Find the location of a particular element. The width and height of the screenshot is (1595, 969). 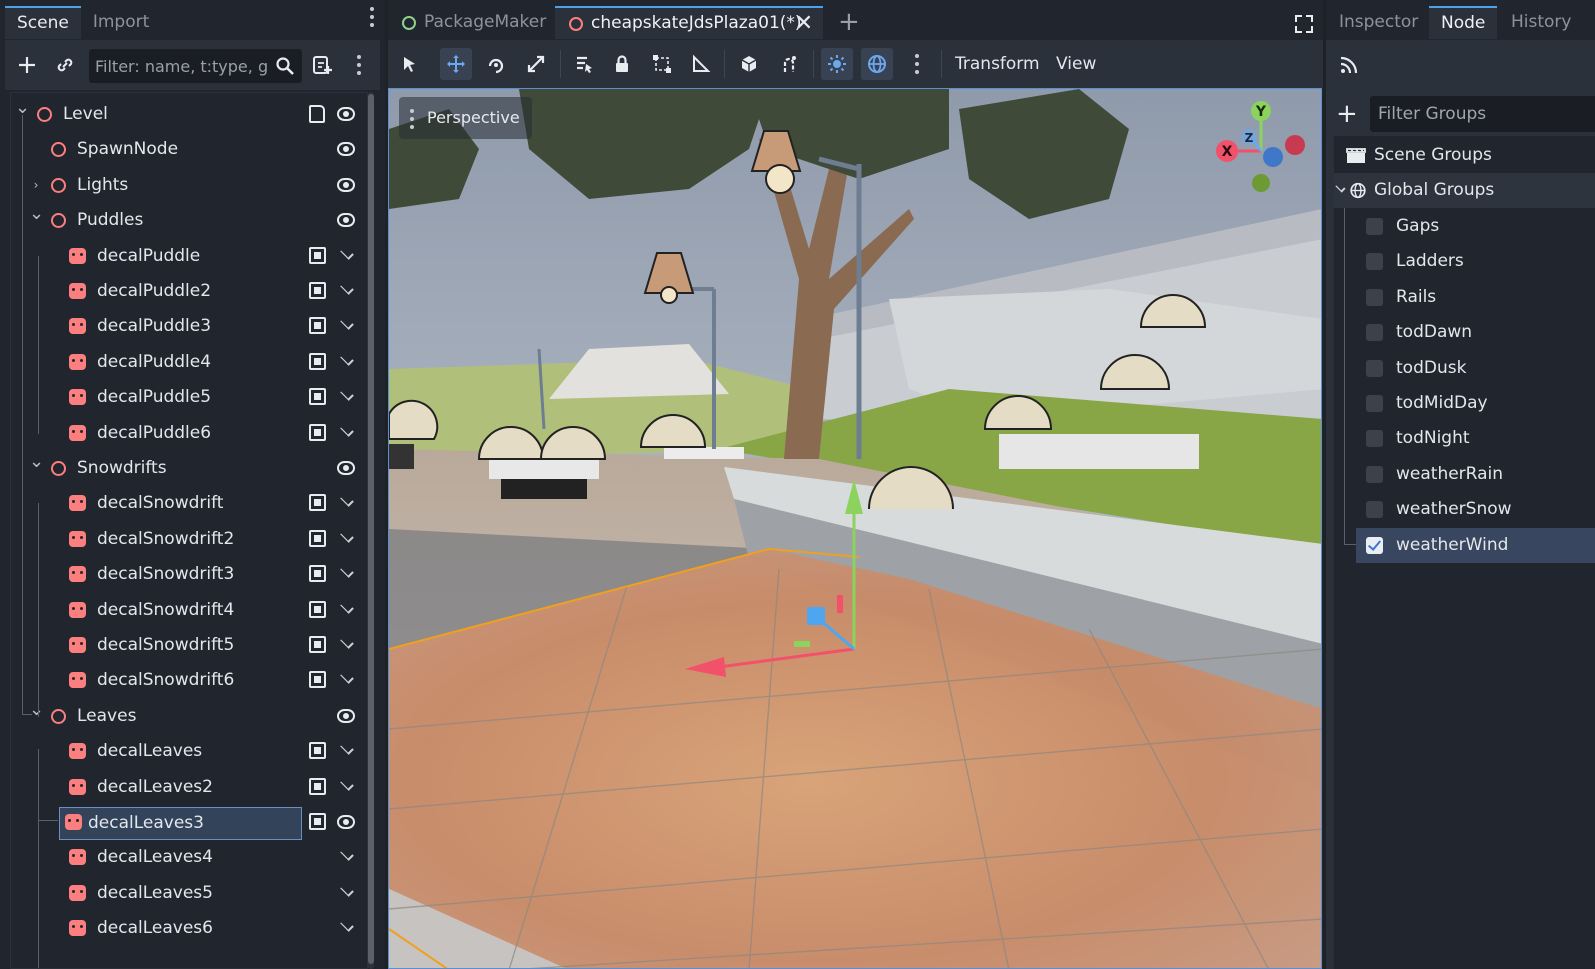

tree-item-decalpuddle6: decalPuddle6 is located at coordinates (189, 433).